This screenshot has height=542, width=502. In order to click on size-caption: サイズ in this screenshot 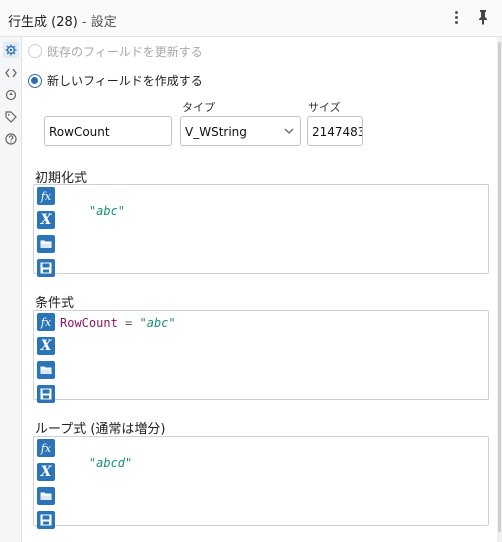, I will do `click(324, 107)`.